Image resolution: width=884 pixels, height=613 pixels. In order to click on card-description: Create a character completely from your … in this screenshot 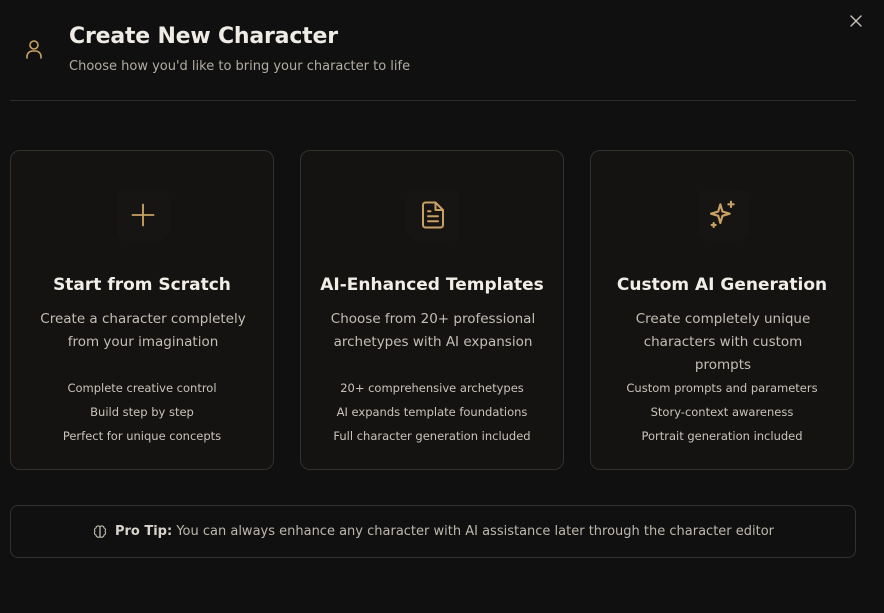, I will do `click(143, 330)`.